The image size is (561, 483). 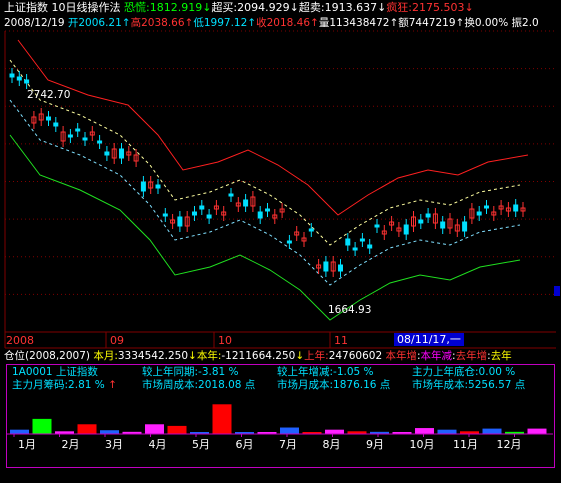 I want to click on month-label: 10月, so click(x=422, y=444).